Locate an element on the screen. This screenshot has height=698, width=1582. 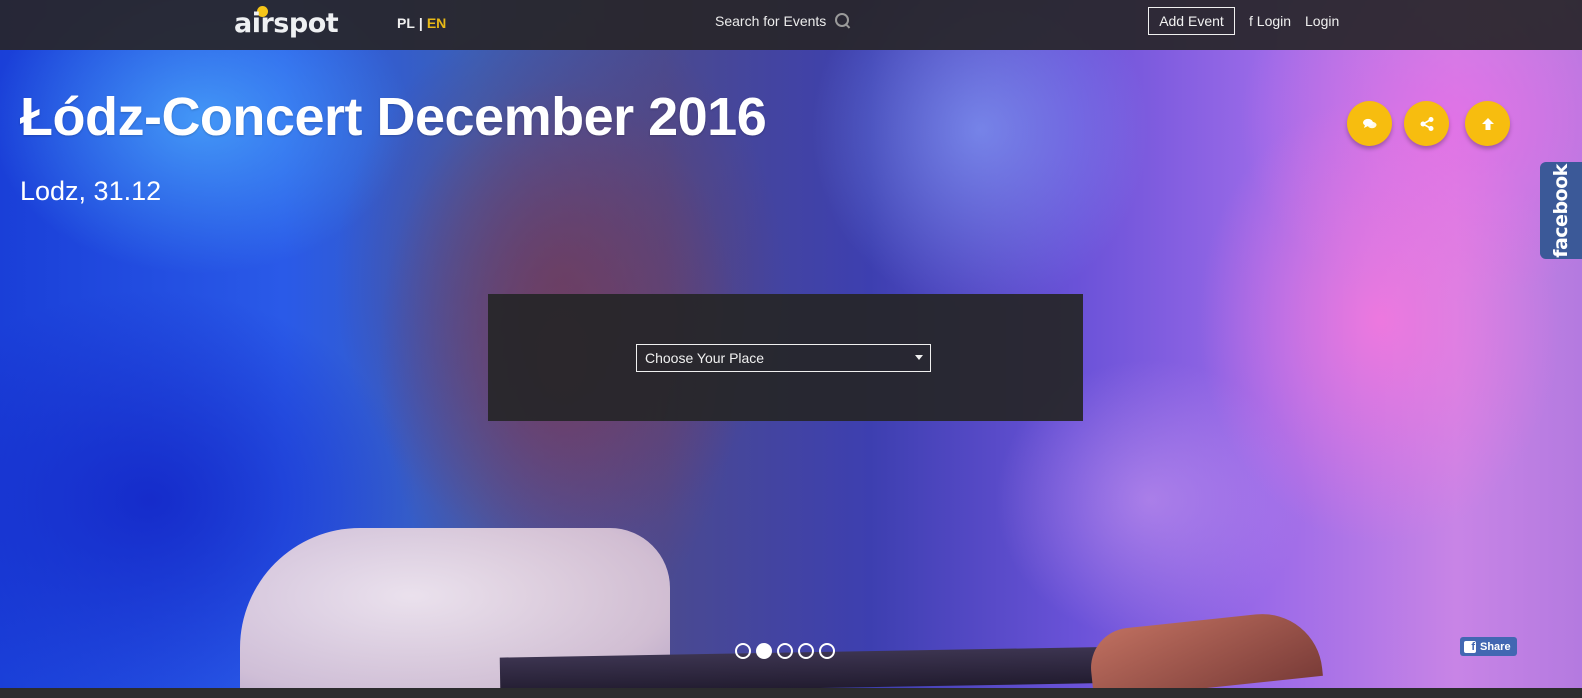
chevron-down-icon is located at coordinates (919, 357).